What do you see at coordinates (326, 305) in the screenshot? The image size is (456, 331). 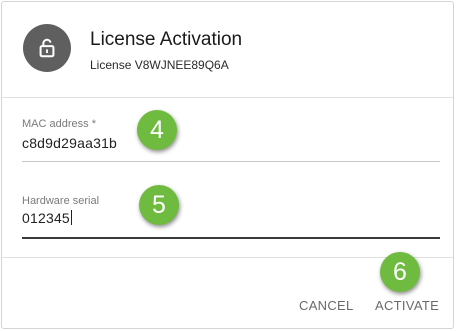 I see `cancel-button: CANCEL` at bounding box center [326, 305].